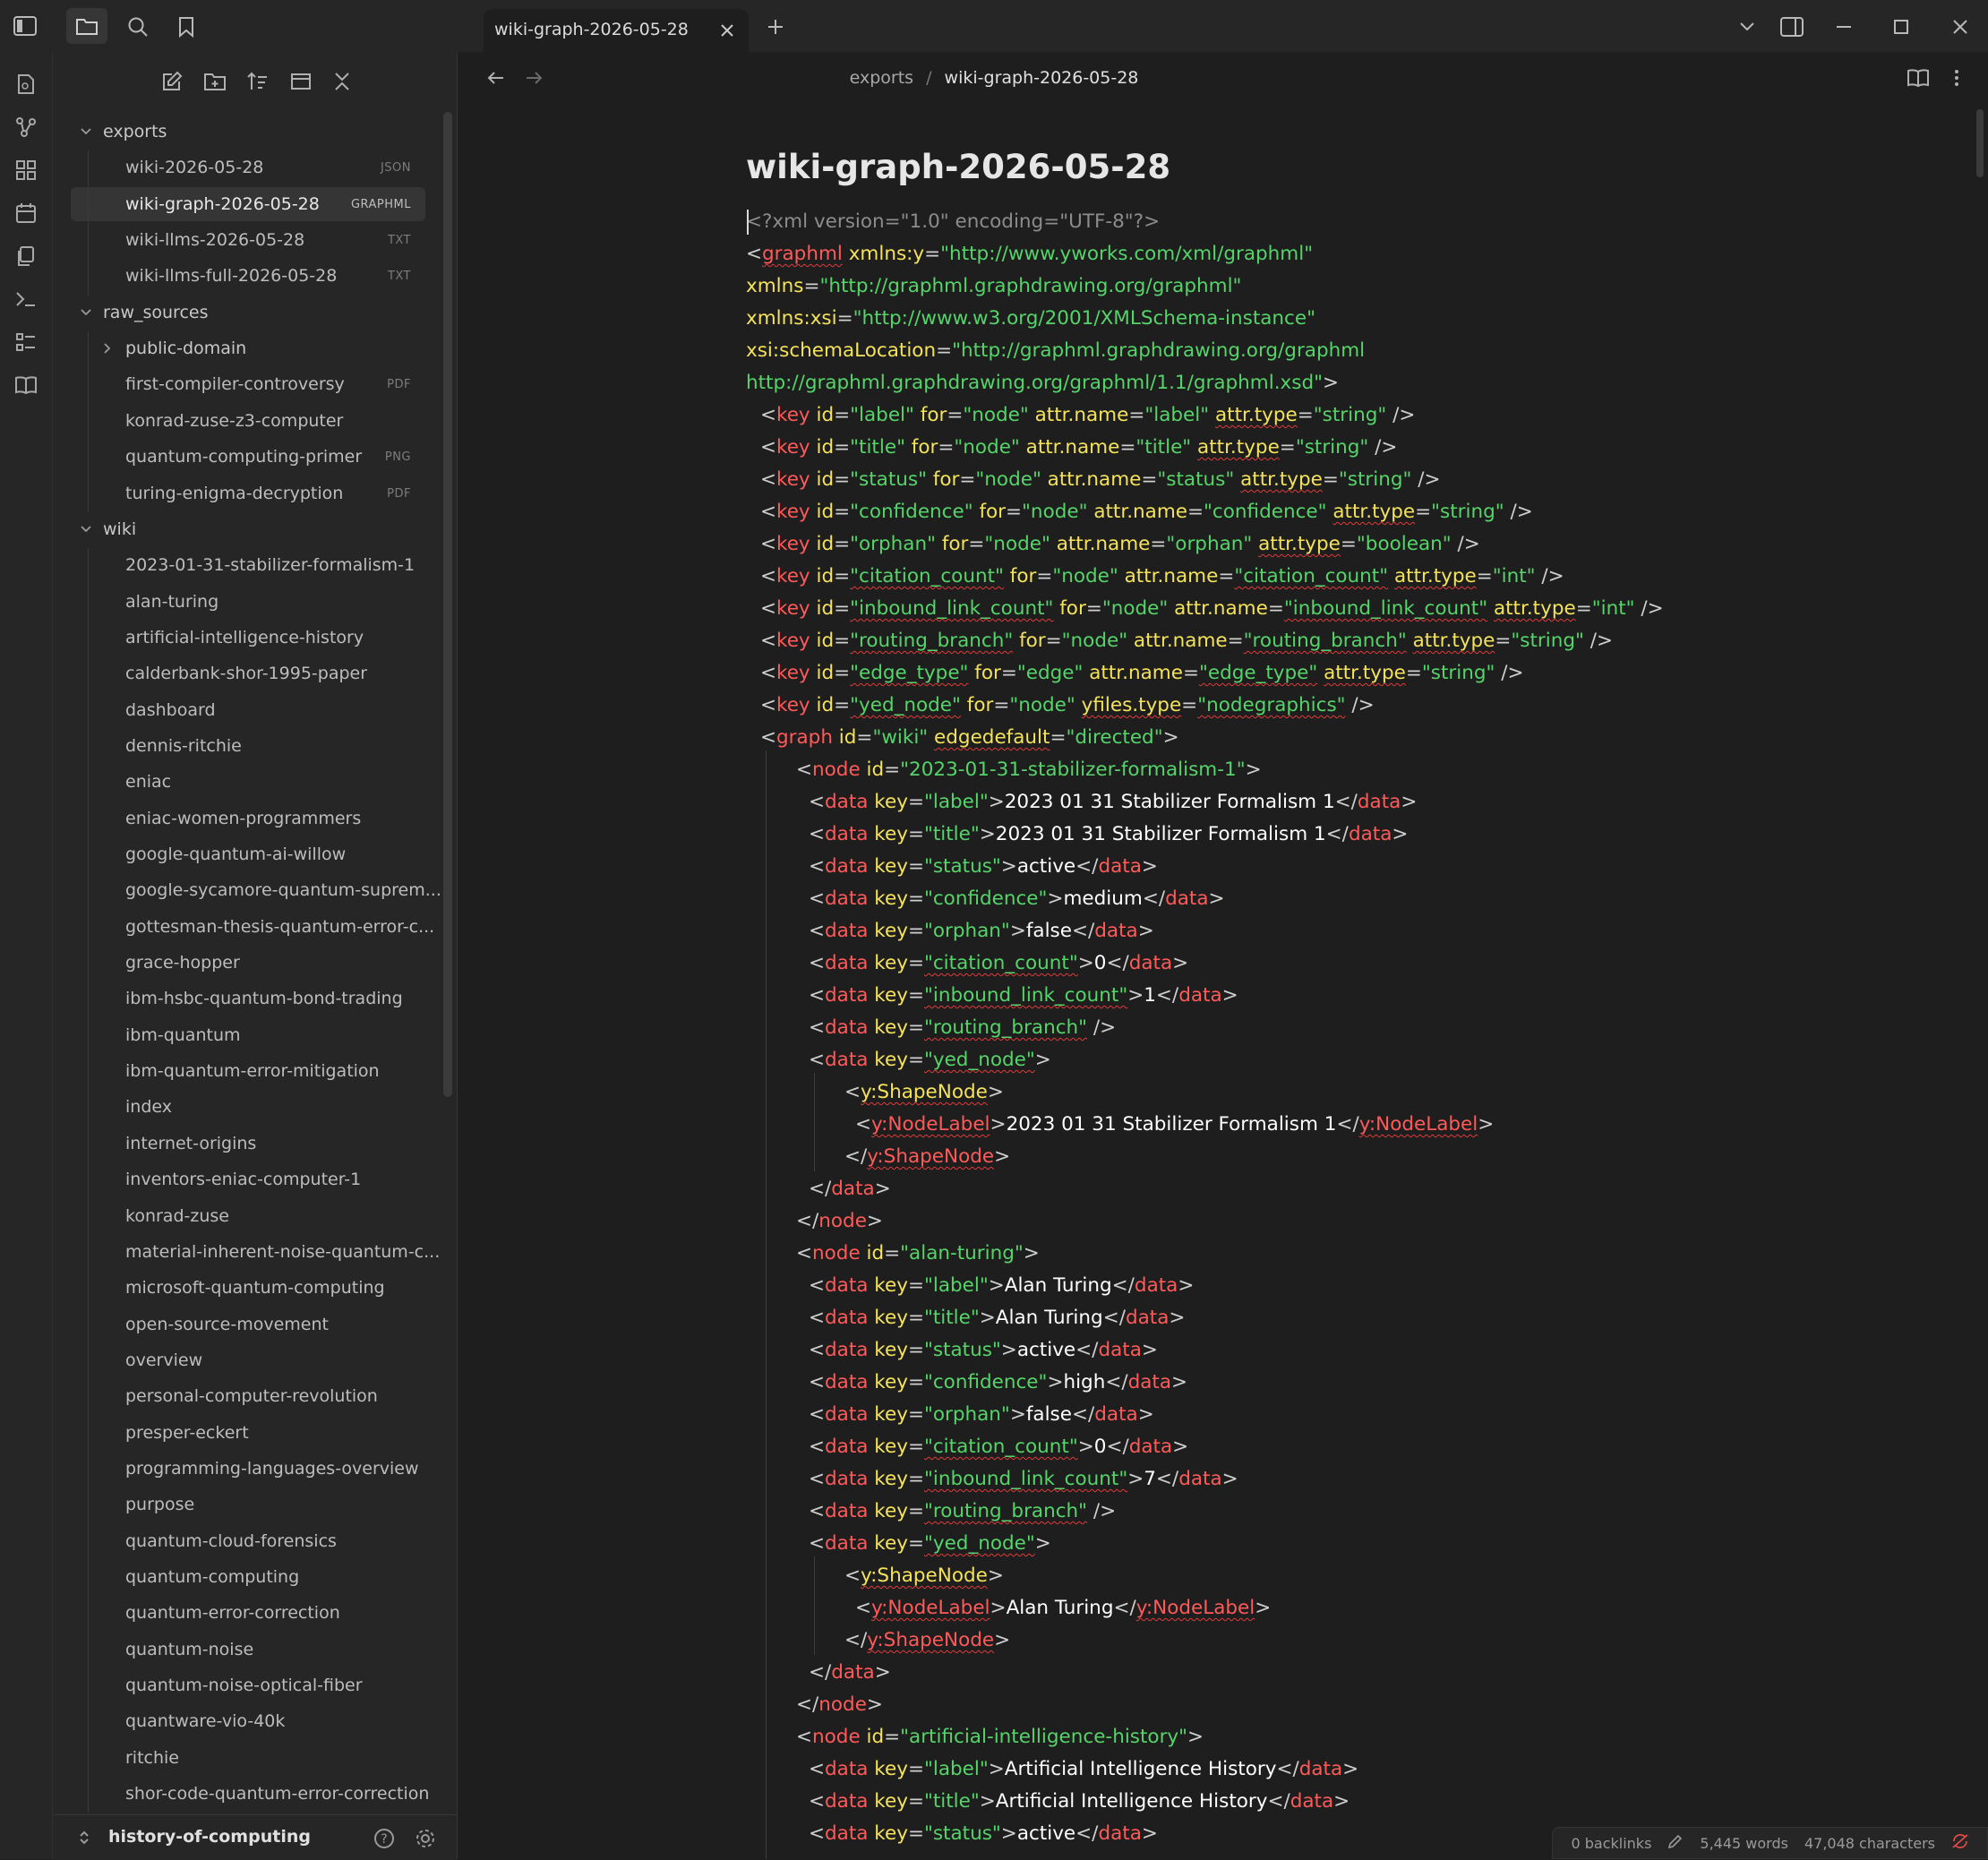 This screenshot has width=1988, height=1860. I want to click on file-item: quantum-noise-optical-fiber, so click(248, 1685).